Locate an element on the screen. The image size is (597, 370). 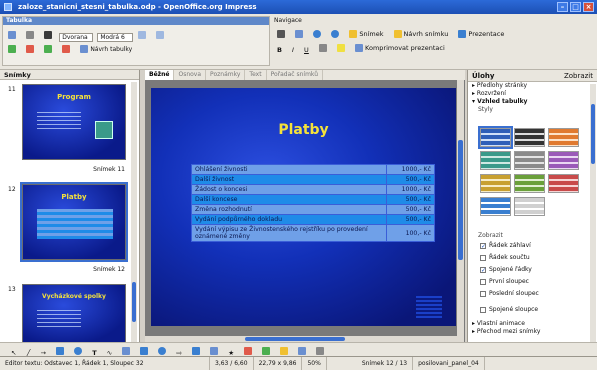
close-button: × is located at coordinates (588, 7).